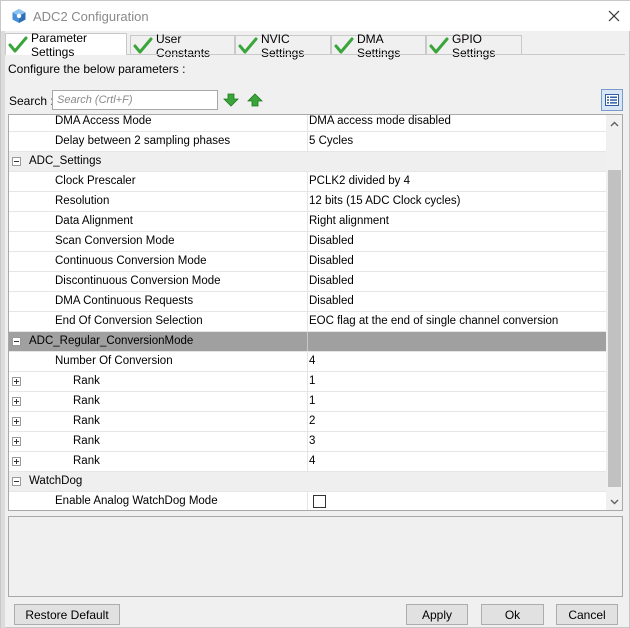  Describe the element at coordinates (67, 614) in the screenshot. I see `restore-default-button: Restore Default` at that location.